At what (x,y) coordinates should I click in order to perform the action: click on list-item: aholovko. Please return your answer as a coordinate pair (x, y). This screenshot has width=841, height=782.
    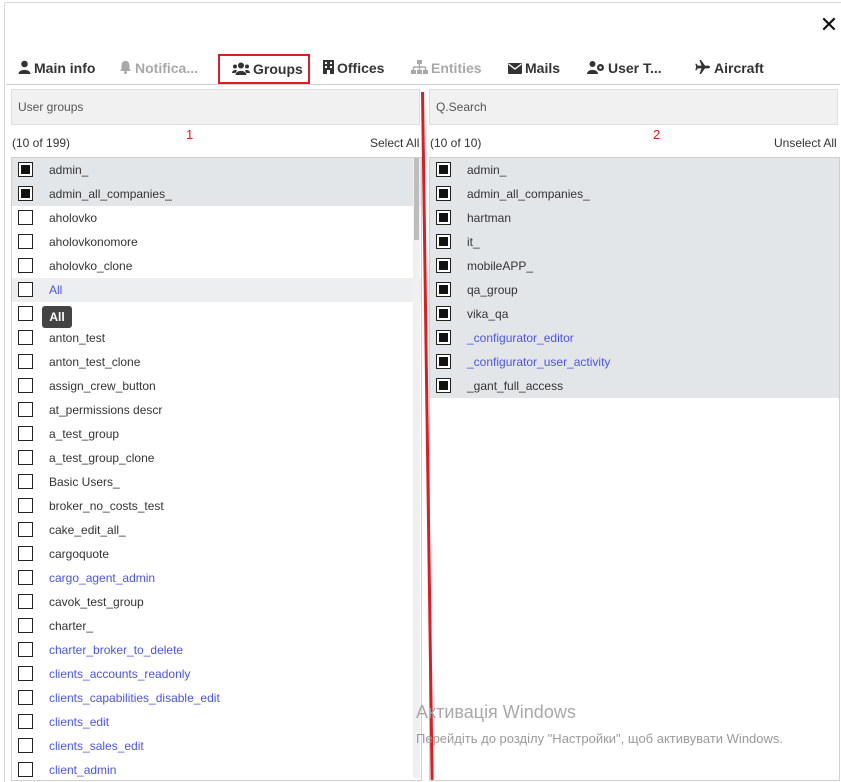
    Looking at the image, I should click on (216, 218).